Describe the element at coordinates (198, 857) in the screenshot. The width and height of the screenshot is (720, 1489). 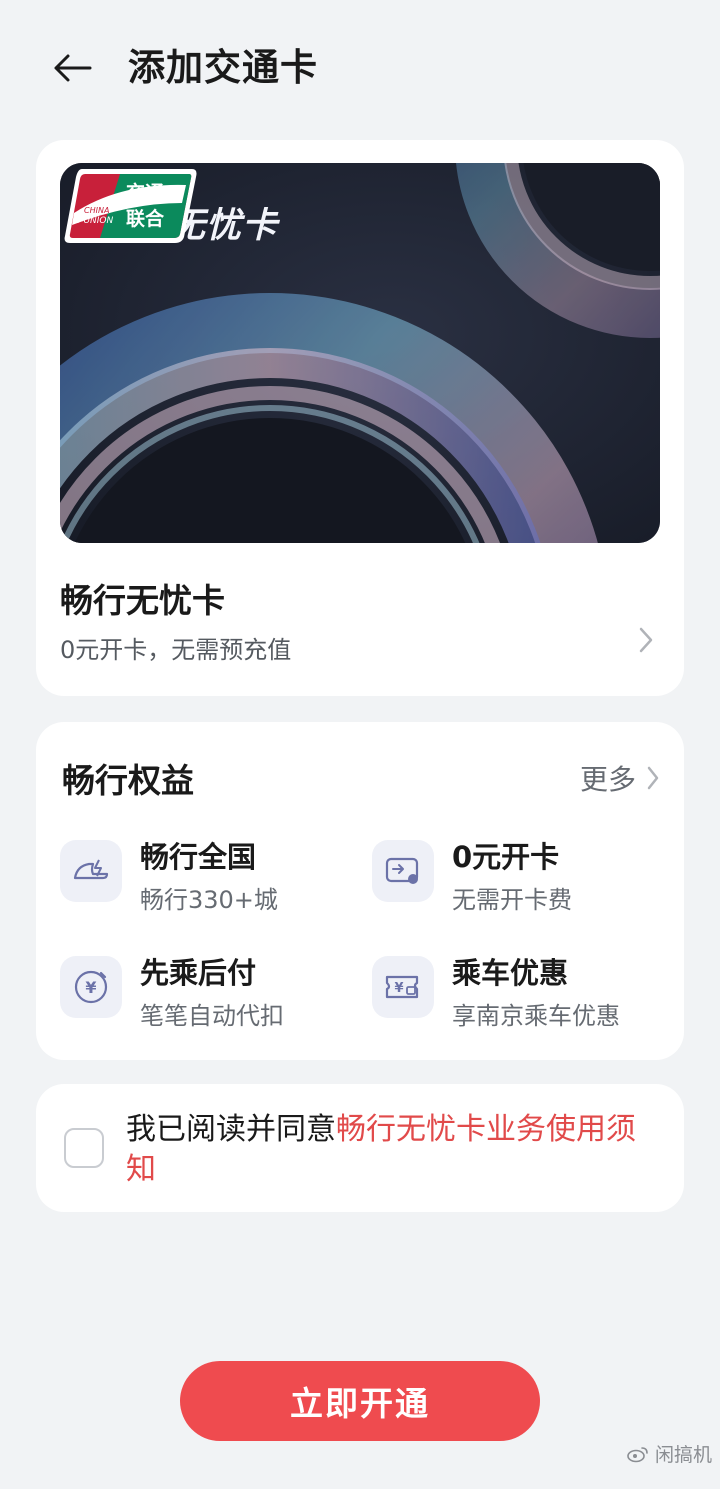
I see `benefit-title: 畅行全国` at that location.